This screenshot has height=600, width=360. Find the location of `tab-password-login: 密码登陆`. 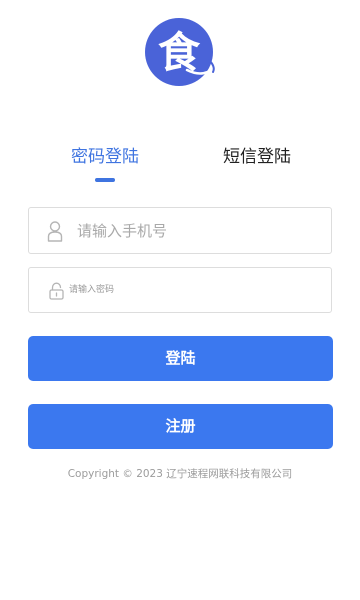

tab-password-login: 密码登陆 is located at coordinates (105, 157).